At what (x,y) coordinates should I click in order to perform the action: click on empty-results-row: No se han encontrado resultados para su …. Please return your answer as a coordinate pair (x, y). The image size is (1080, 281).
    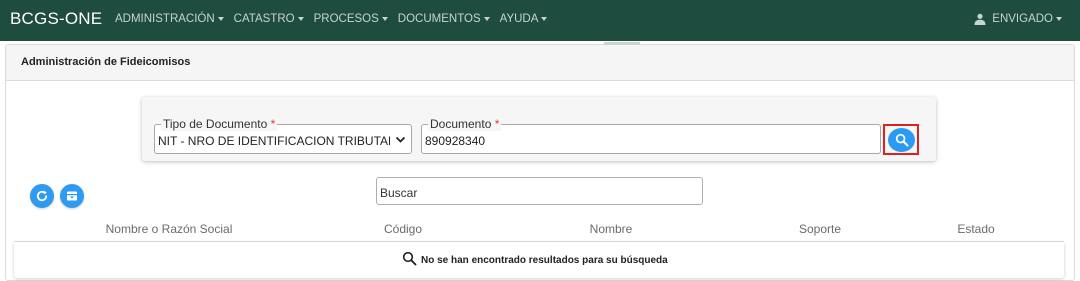
    Looking at the image, I should click on (535, 258).